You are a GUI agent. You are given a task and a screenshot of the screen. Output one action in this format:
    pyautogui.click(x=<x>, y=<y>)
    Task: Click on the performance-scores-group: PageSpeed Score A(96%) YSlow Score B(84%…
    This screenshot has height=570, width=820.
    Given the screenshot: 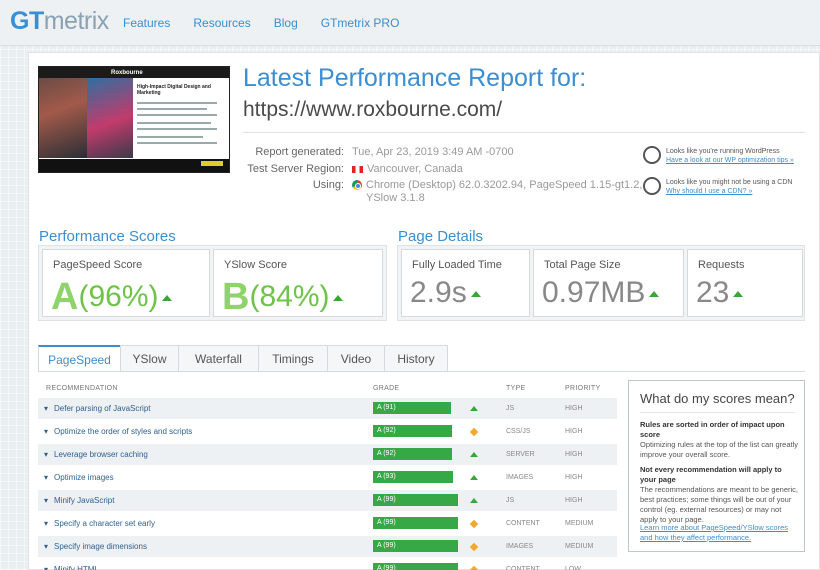 What is the action you would take?
    pyautogui.click(x=212, y=283)
    